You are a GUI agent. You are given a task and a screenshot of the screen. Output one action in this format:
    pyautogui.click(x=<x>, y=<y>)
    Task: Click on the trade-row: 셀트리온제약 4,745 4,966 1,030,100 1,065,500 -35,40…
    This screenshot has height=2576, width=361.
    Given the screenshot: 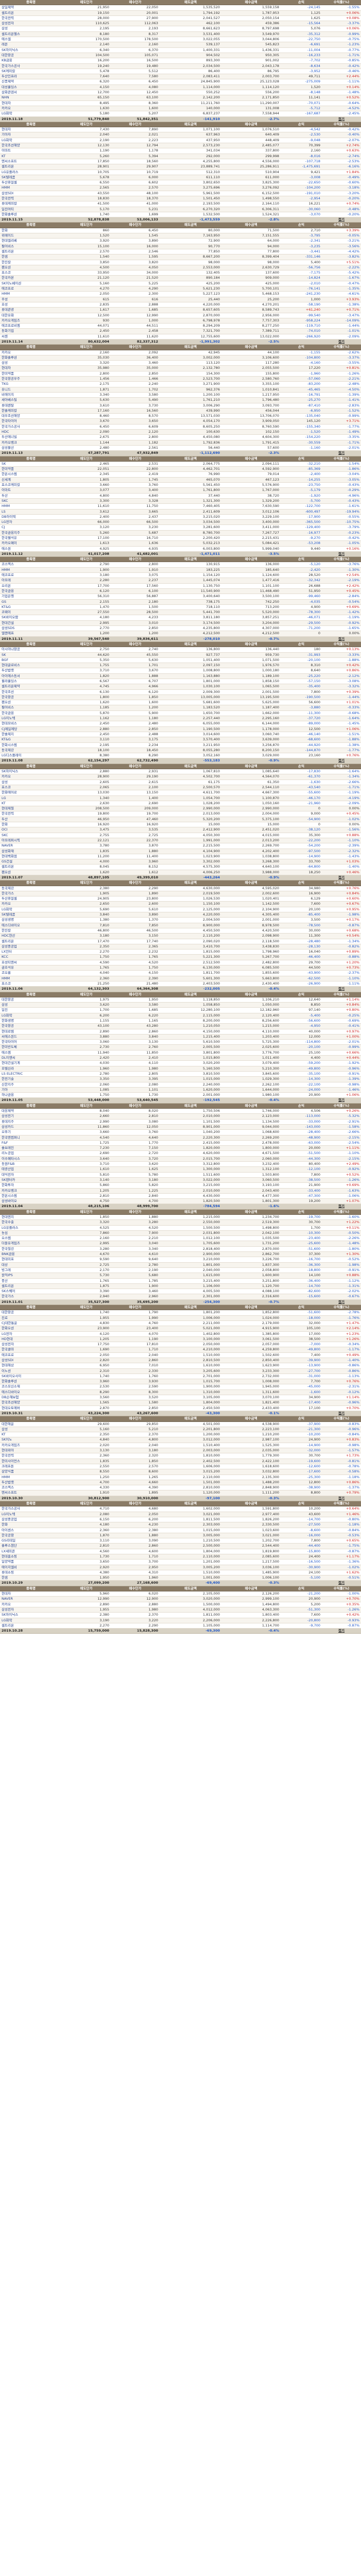 What is the action you would take?
    pyautogui.click(x=180, y=687)
    